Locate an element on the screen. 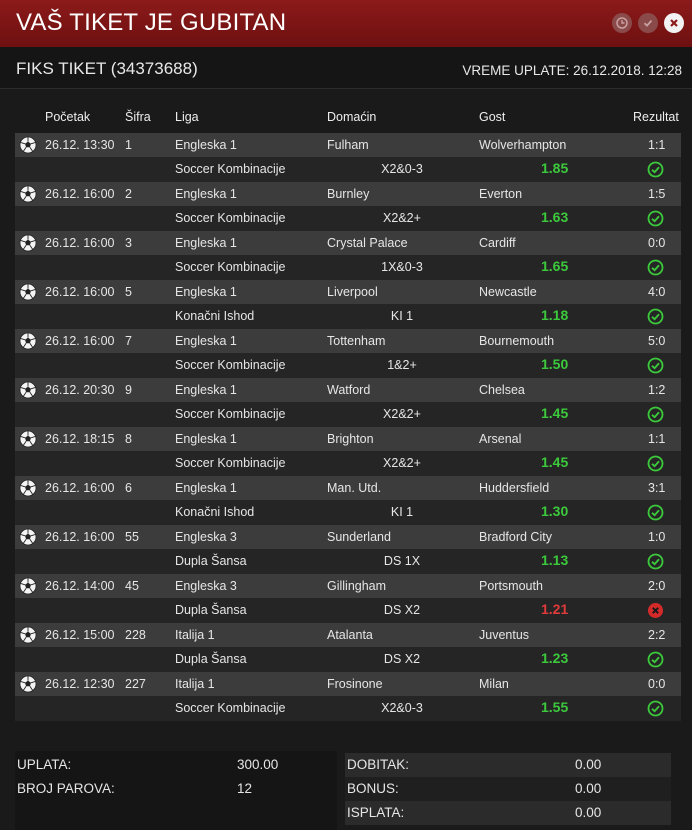 The height and width of the screenshot is (830, 692). bet-odds: 1.21 is located at coordinates (555, 609).